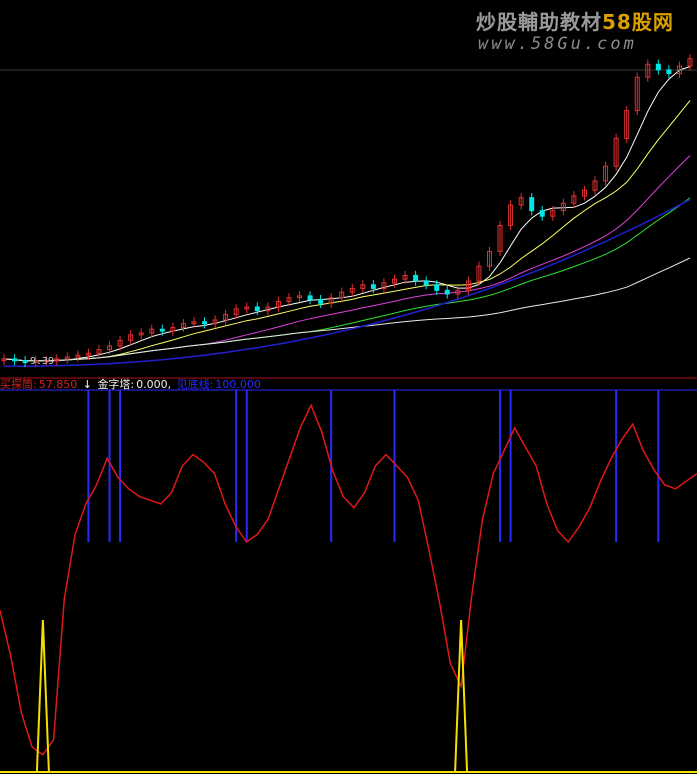 This screenshot has width=697, height=774. I want to click on indicator-legend: 买探筒: 57.850 ↓ 金字塔: 0.000, 见底线: 100.000, so click(131, 383).